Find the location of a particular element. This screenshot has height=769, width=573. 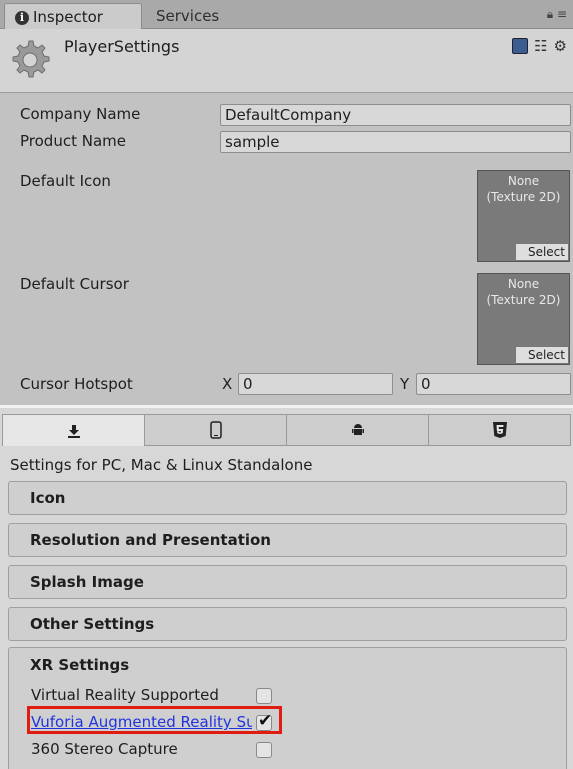

vuforia-label: Vuforia Augmented Reality Supported is located at coordinates (141, 722).